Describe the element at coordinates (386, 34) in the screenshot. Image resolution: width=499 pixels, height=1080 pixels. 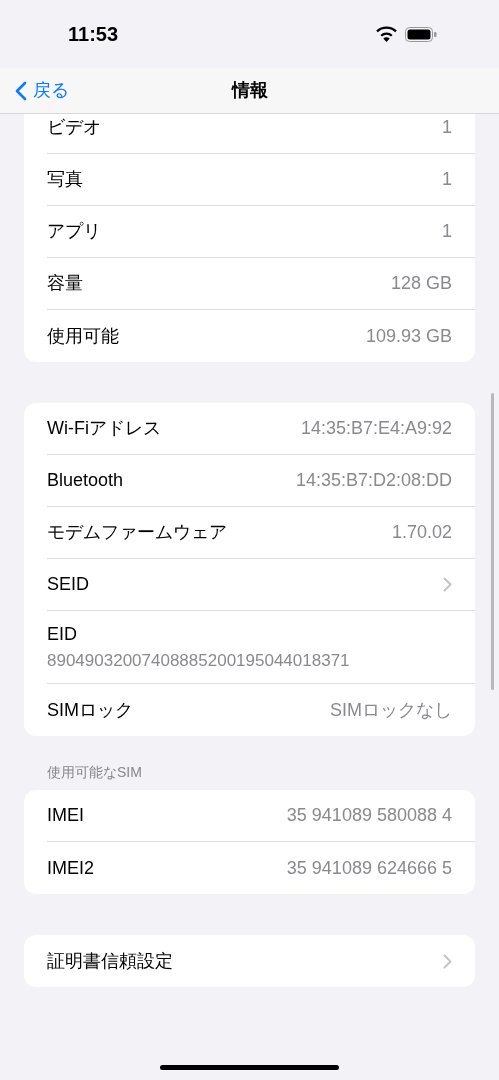
I see `wifi-icon` at that location.